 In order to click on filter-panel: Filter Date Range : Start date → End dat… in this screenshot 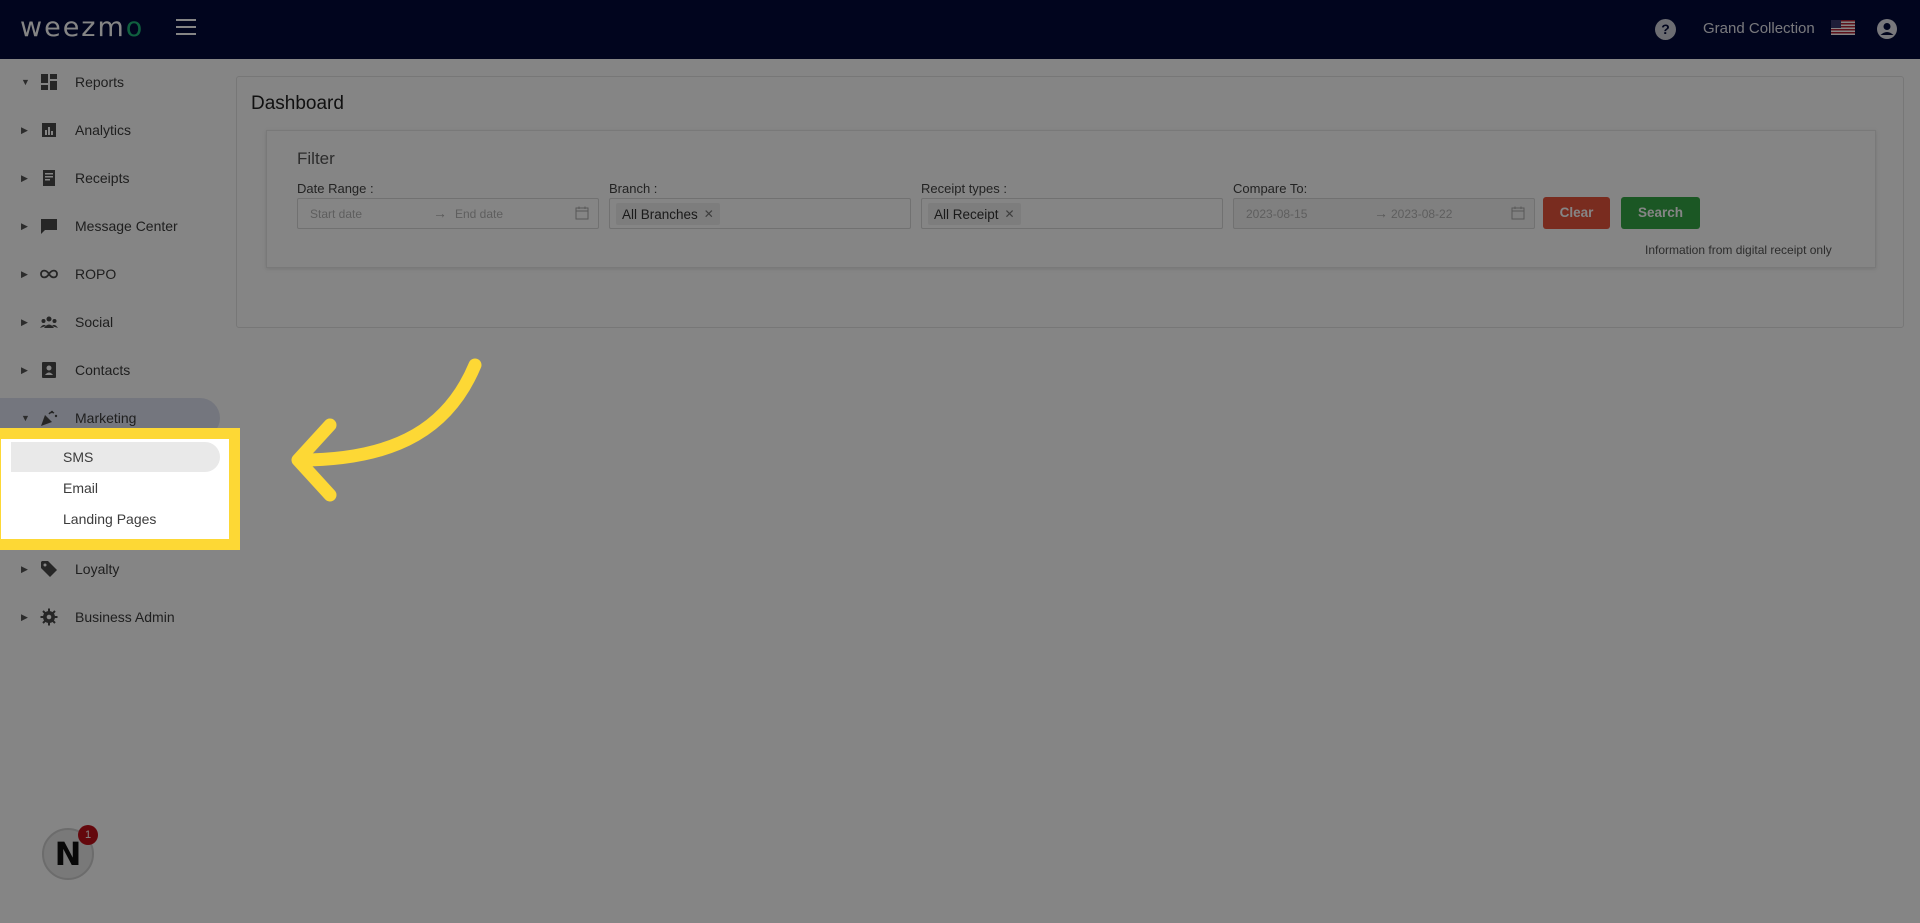, I will do `click(1071, 199)`.